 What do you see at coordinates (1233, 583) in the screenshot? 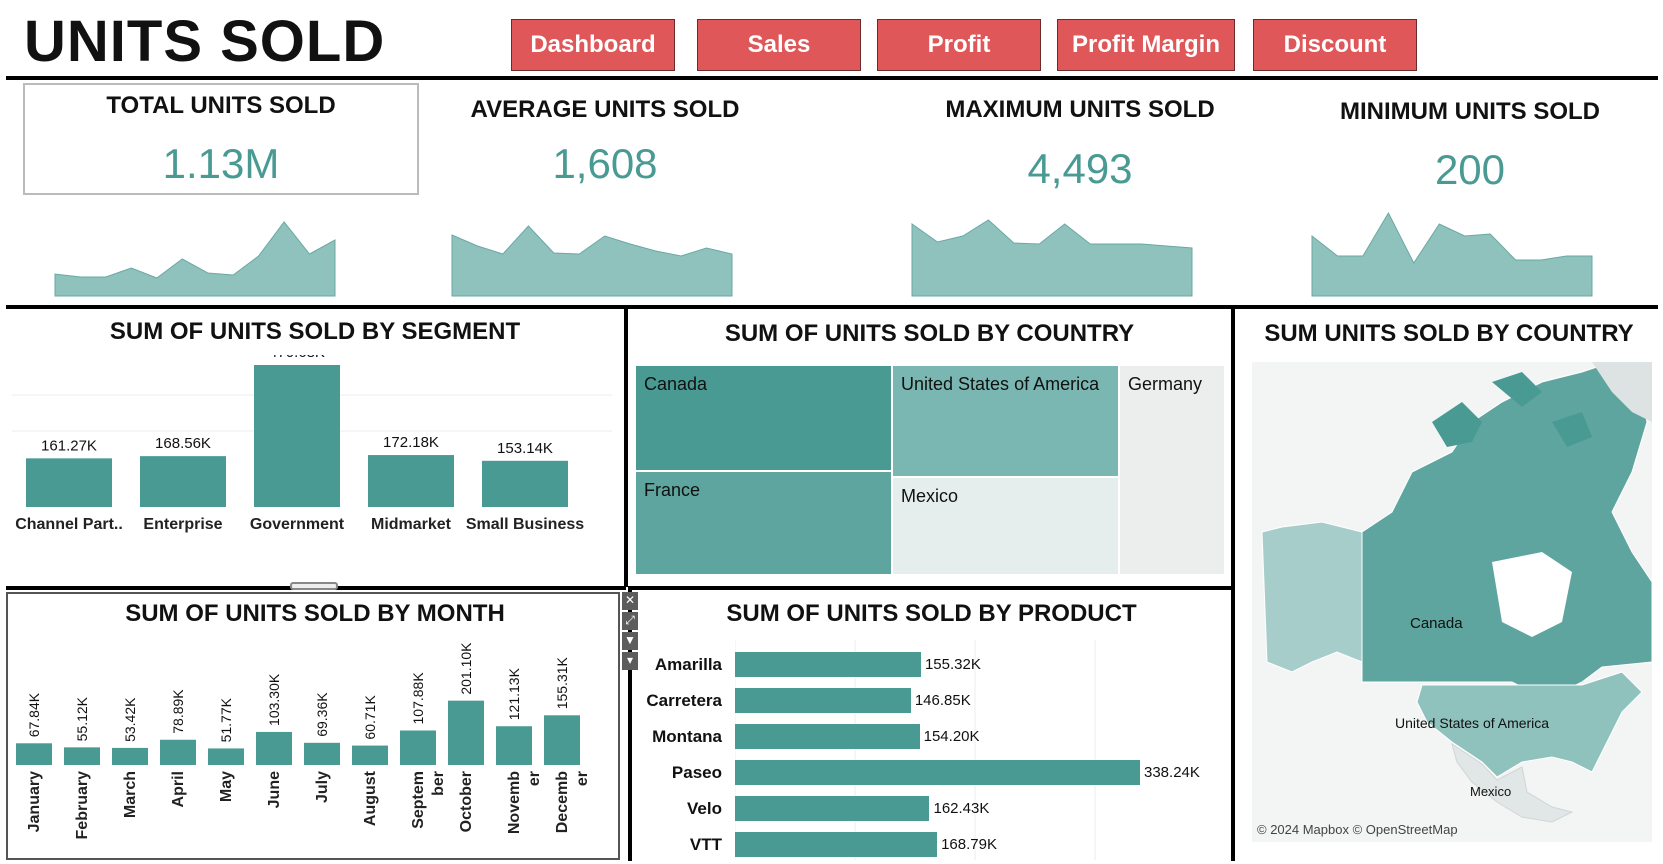
I see `vertical-divider-right` at bounding box center [1233, 583].